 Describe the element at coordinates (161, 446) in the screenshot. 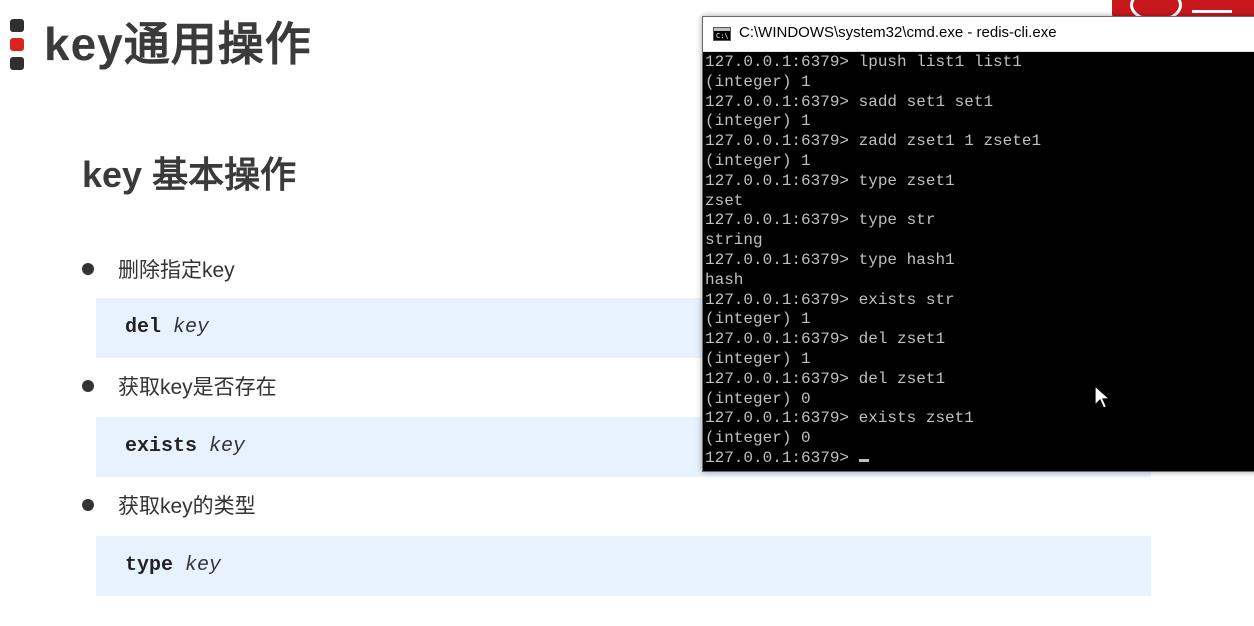

I see `code-command: exists` at that location.